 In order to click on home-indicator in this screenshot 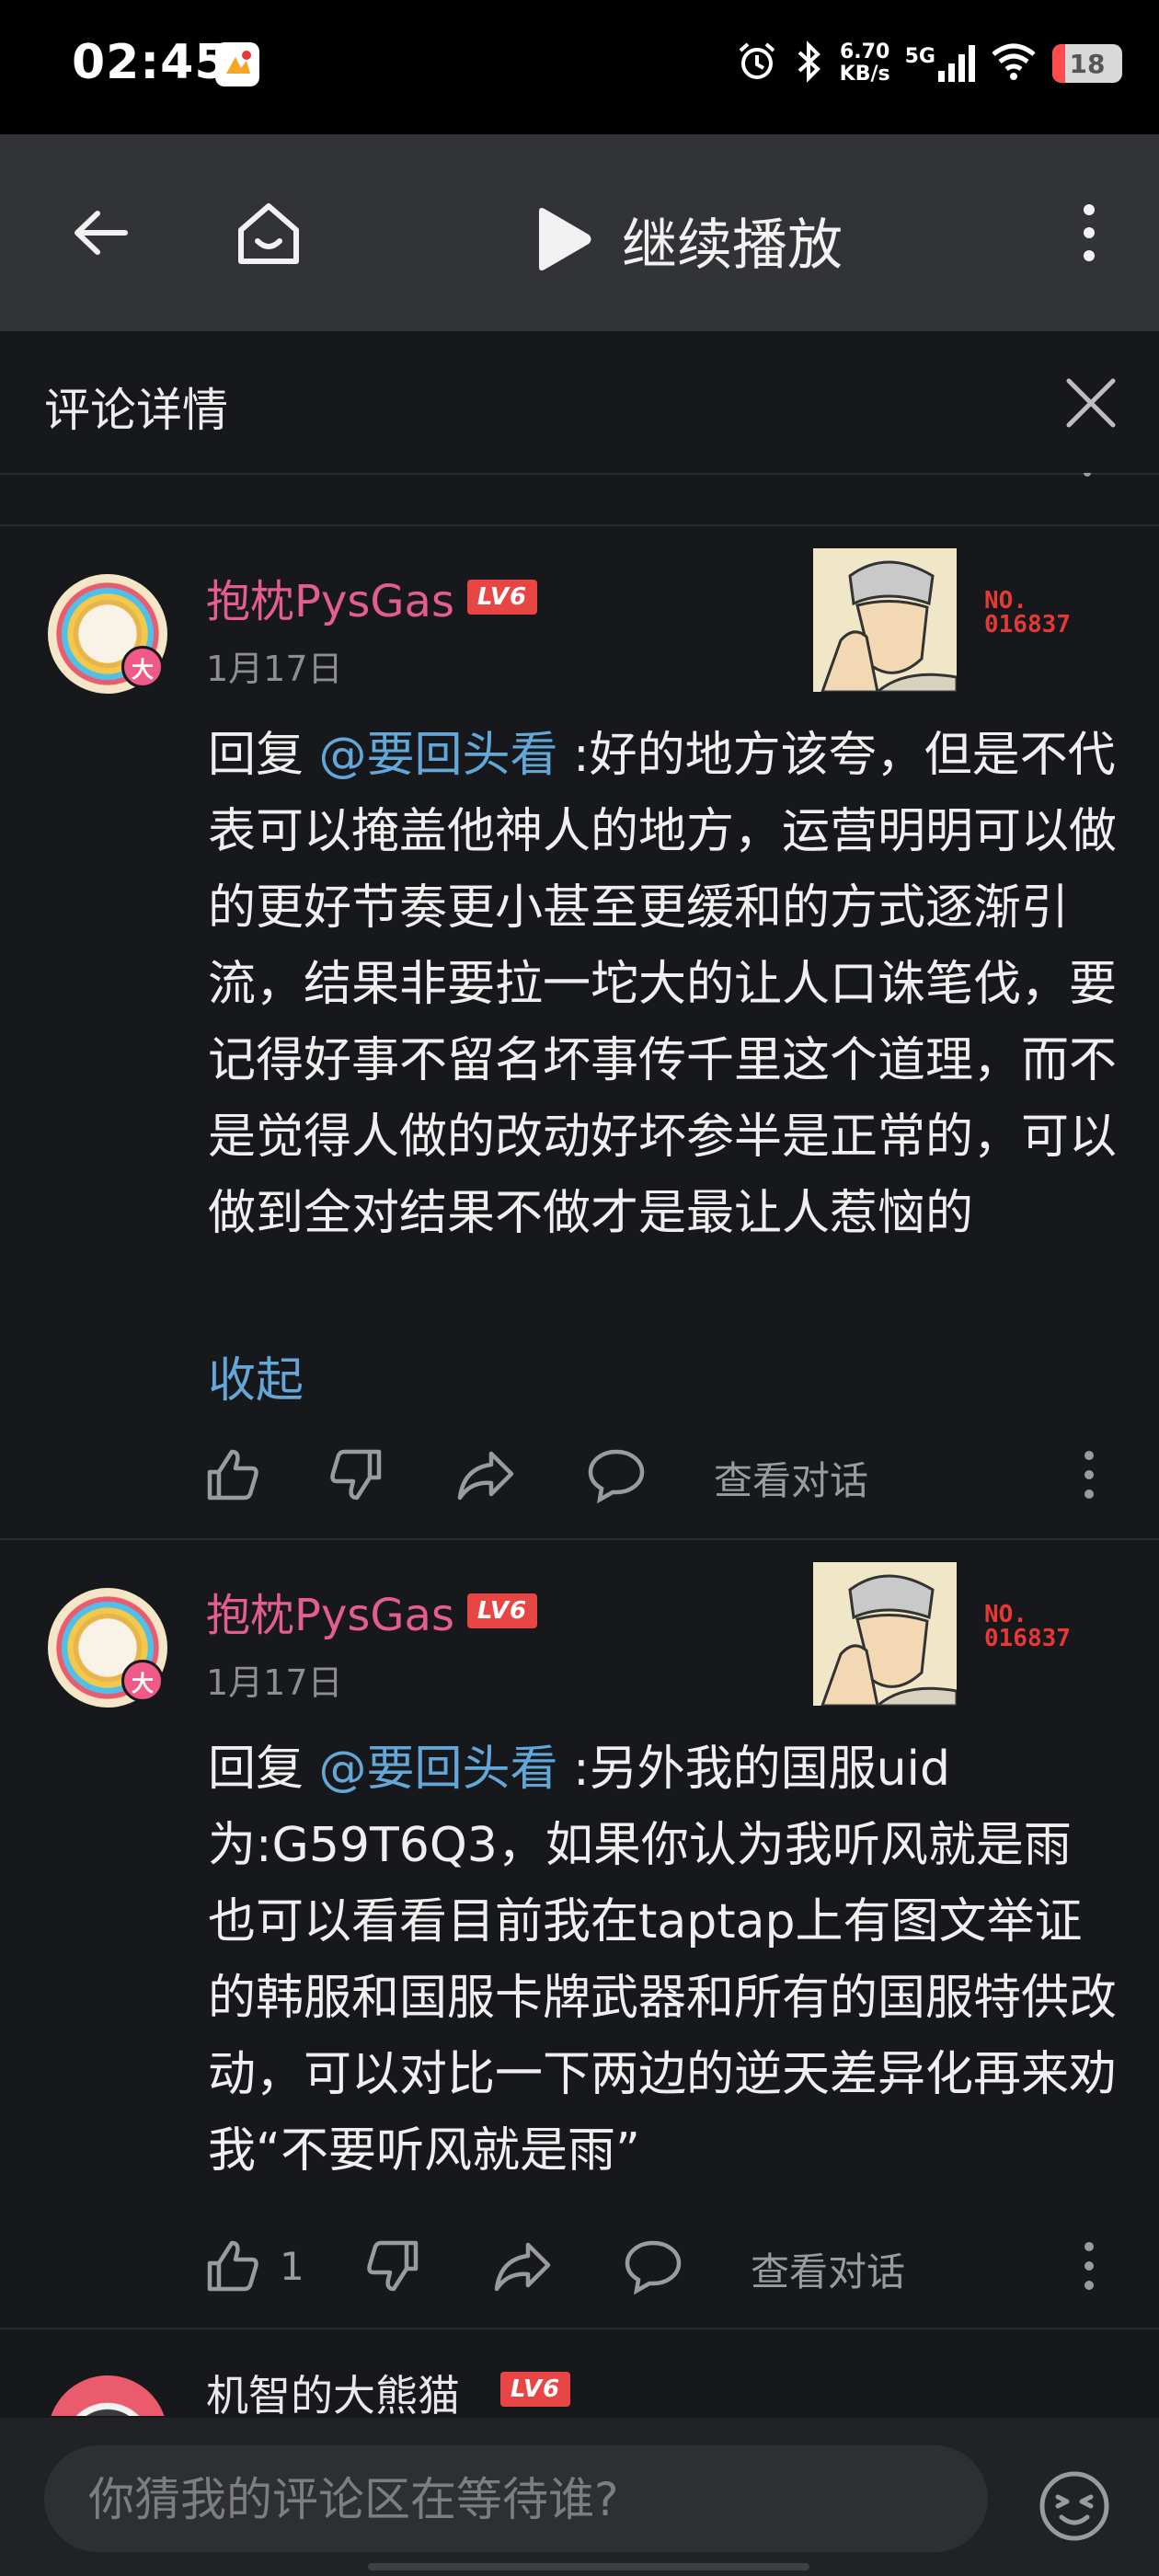, I will do `click(588, 2566)`.